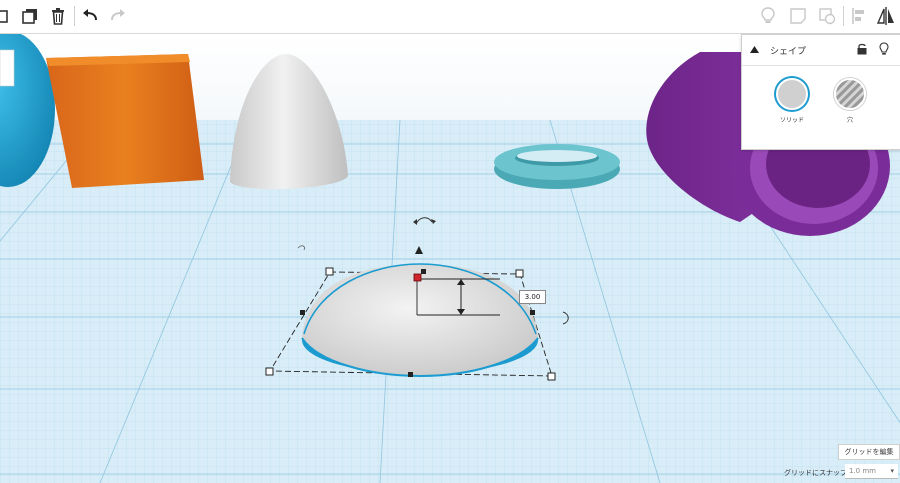 Image resolution: width=900 pixels, height=483 pixels. Describe the element at coordinates (821, 50) in the screenshot. I see `shape-panel-header: シェイプ` at that location.